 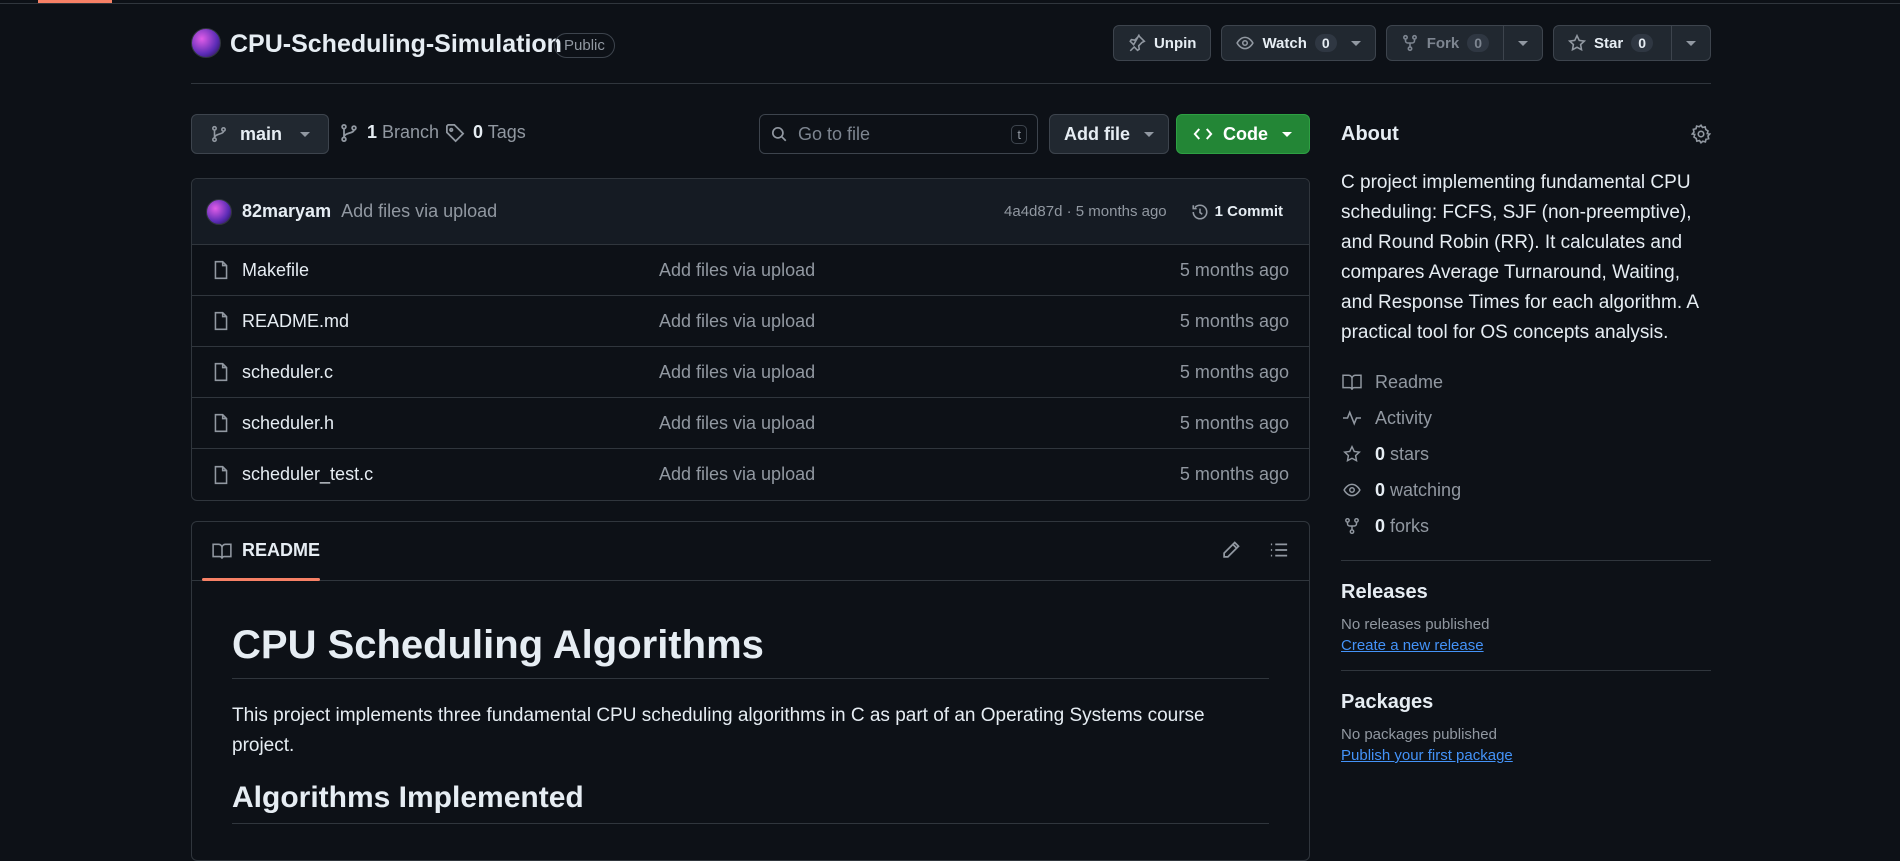 What do you see at coordinates (1426, 489) in the screenshot?
I see `watching-label: watching` at bounding box center [1426, 489].